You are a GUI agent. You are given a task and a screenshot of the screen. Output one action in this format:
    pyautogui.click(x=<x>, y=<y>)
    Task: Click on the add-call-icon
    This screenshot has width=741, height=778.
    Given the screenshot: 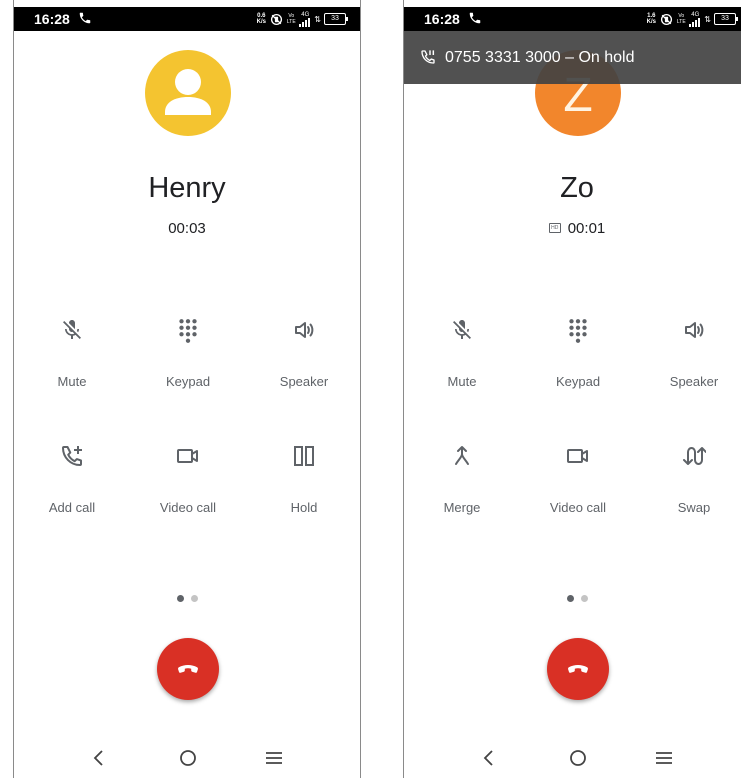 What is the action you would take?
    pyautogui.click(x=72, y=456)
    